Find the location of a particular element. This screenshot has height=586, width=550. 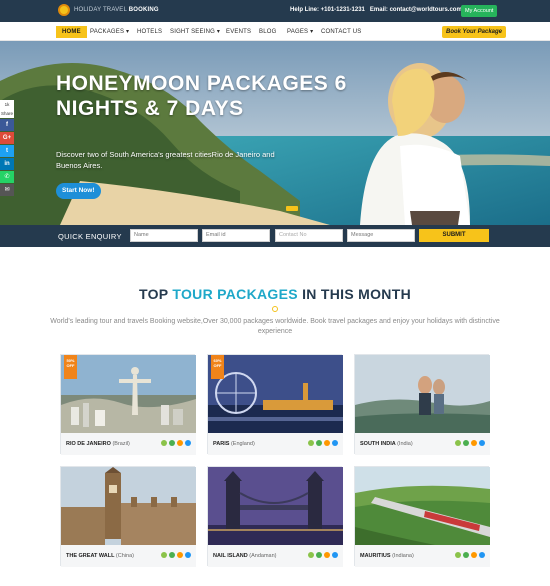

package-card: 50% OFF RIO DE JANEIRO (Brazil) is located at coordinates (128, 404).